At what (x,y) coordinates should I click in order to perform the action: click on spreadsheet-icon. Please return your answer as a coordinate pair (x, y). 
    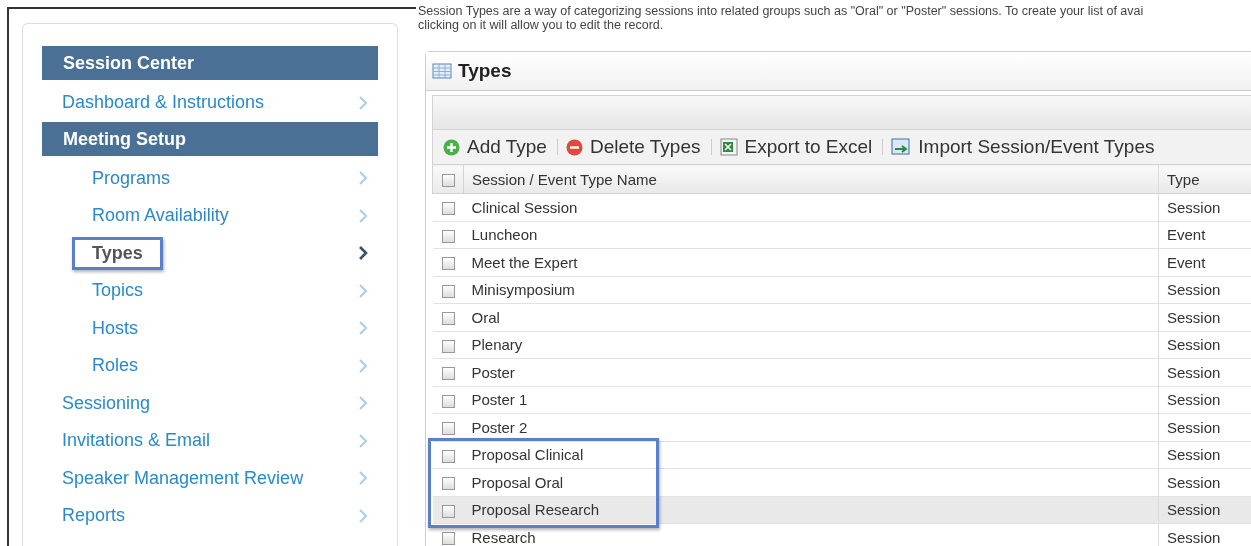
    Looking at the image, I should click on (728, 147).